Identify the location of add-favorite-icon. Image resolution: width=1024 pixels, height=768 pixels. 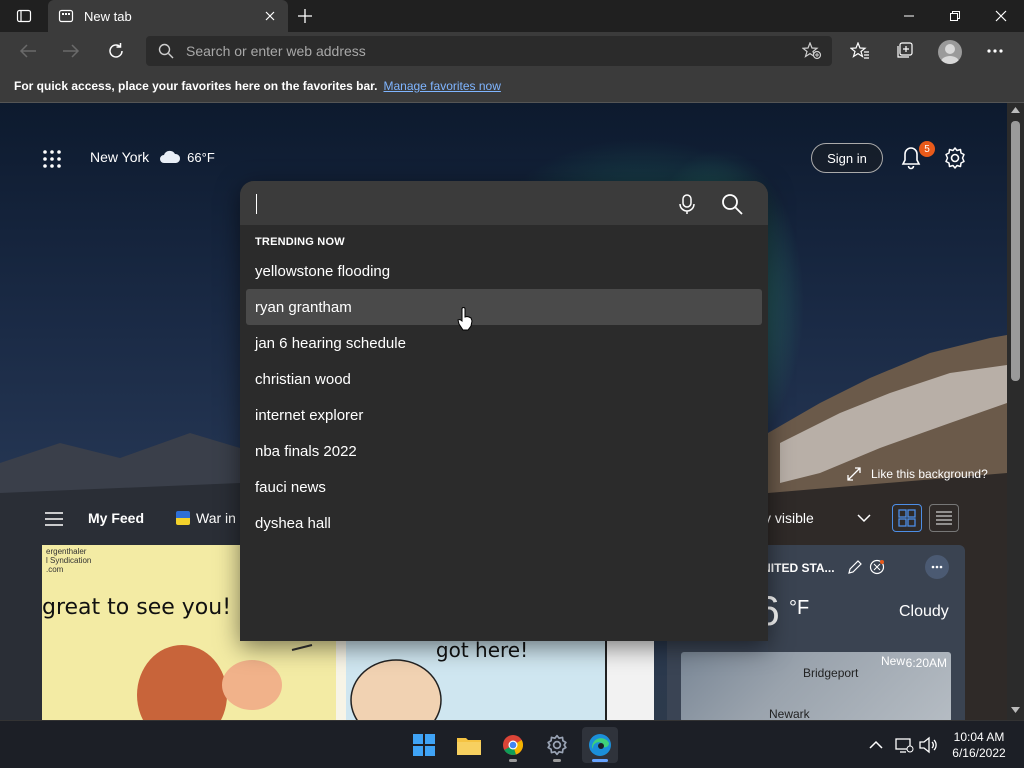
(812, 51).